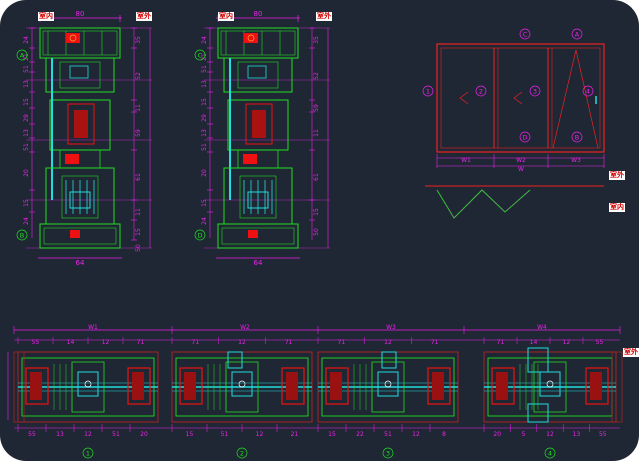 The image size is (639, 461). I want to click on section-mid-grid-bottom-label: D, so click(199, 236).